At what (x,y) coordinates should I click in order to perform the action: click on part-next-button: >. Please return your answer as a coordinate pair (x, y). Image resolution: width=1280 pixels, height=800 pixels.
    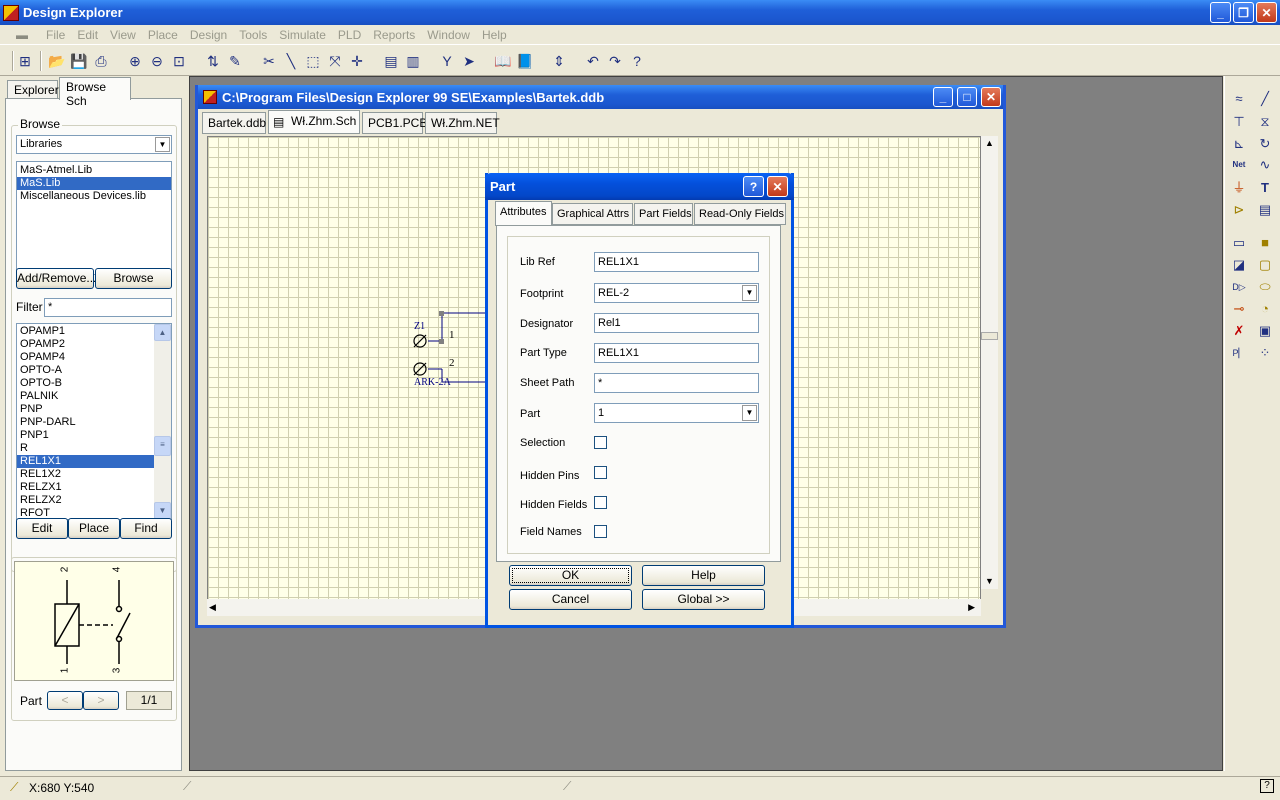
    Looking at the image, I should click on (101, 700).